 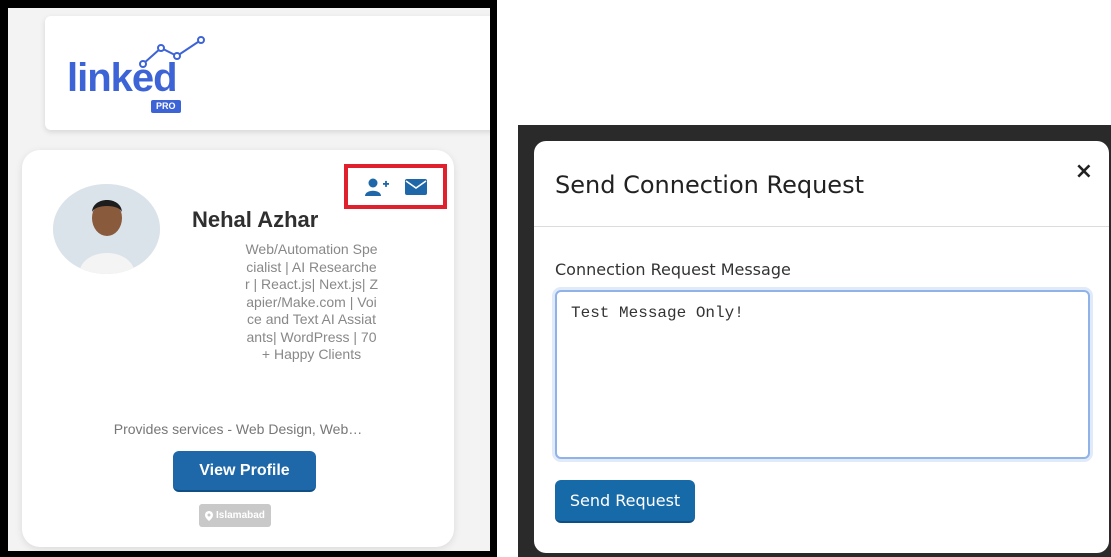 I want to click on profile-actions, so click(x=395, y=186).